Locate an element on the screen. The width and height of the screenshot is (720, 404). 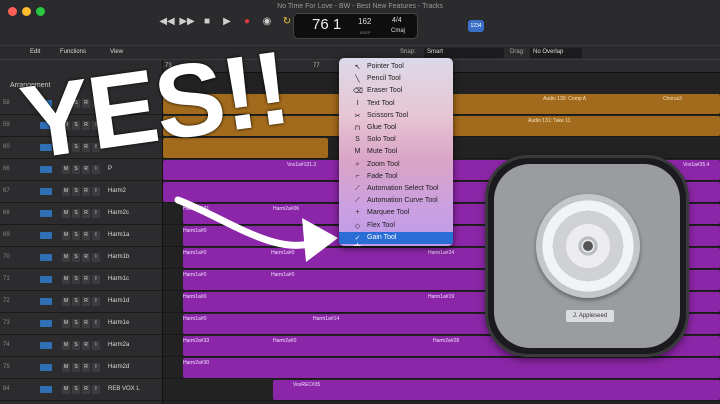
stop-icon: ■ is located at coordinates (207, 21).